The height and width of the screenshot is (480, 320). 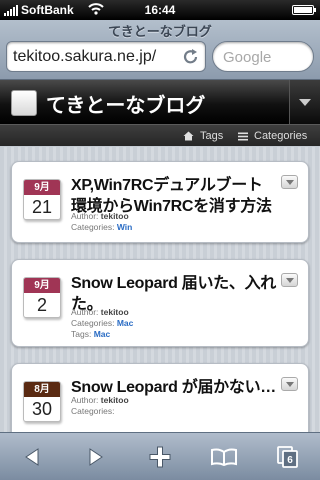 I want to click on back-button, so click(x=32, y=456).